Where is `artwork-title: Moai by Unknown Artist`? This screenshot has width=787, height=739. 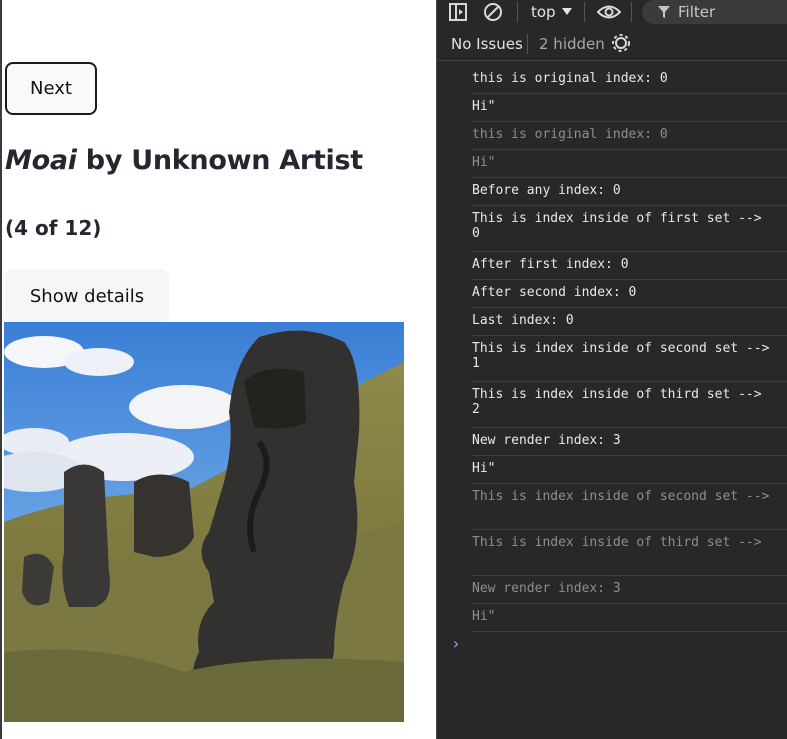 artwork-title: Moai by Unknown Artist is located at coordinates (184, 160).